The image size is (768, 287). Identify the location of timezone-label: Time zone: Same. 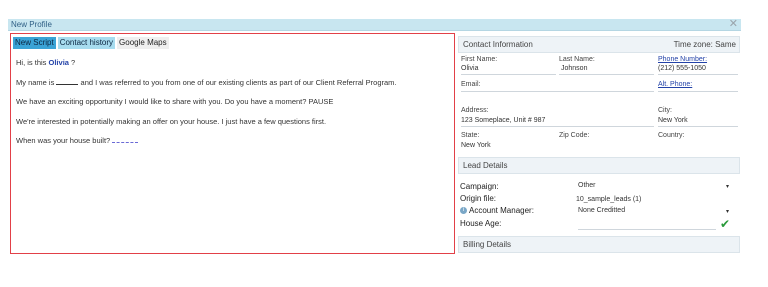
(704, 44).